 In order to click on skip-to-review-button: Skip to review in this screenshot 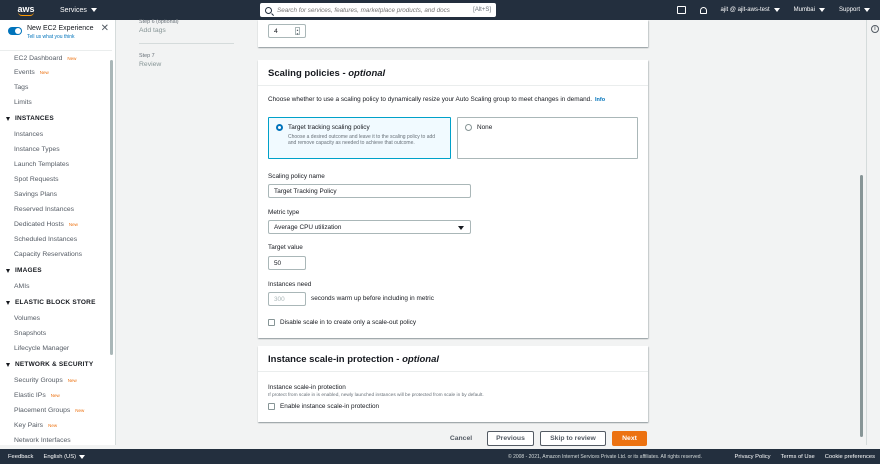, I will do `click(573, 438)`.